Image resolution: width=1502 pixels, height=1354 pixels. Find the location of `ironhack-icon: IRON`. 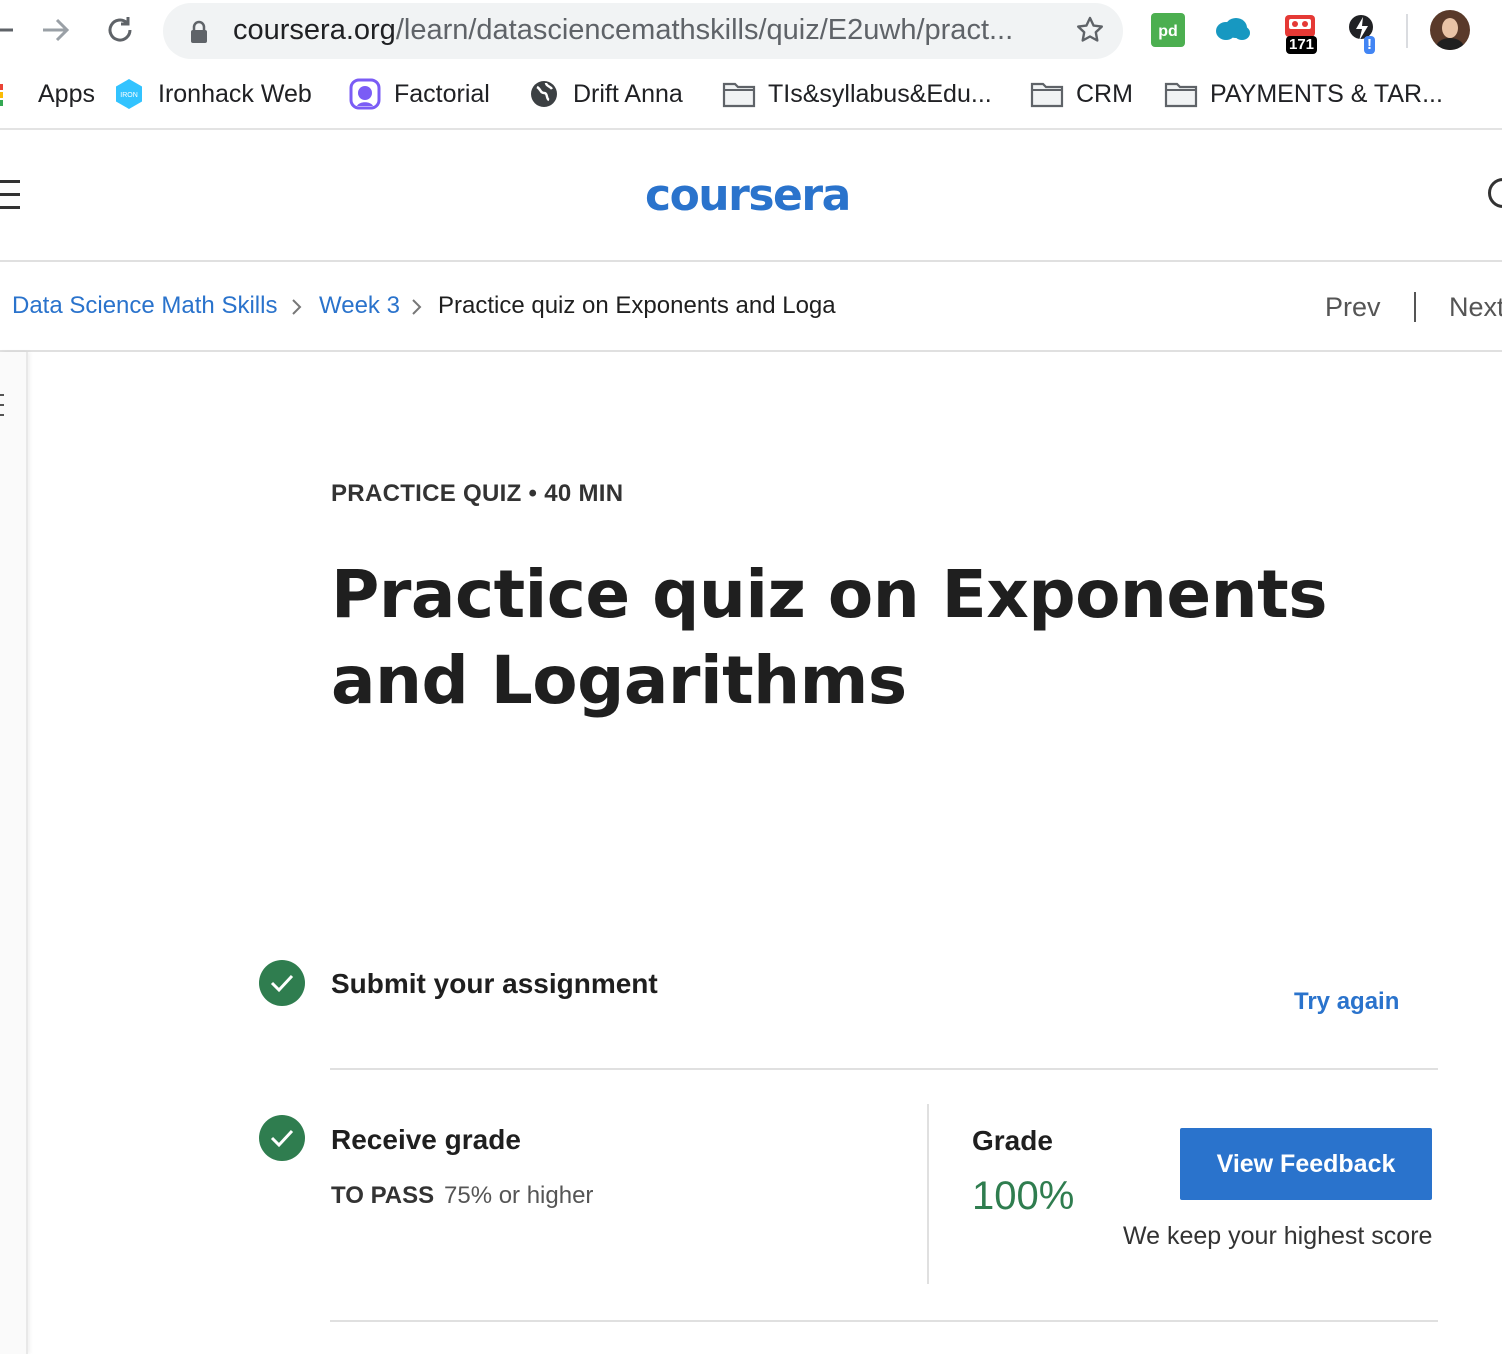

ironhack-icon: IRON is located at coordinates (129, 94).